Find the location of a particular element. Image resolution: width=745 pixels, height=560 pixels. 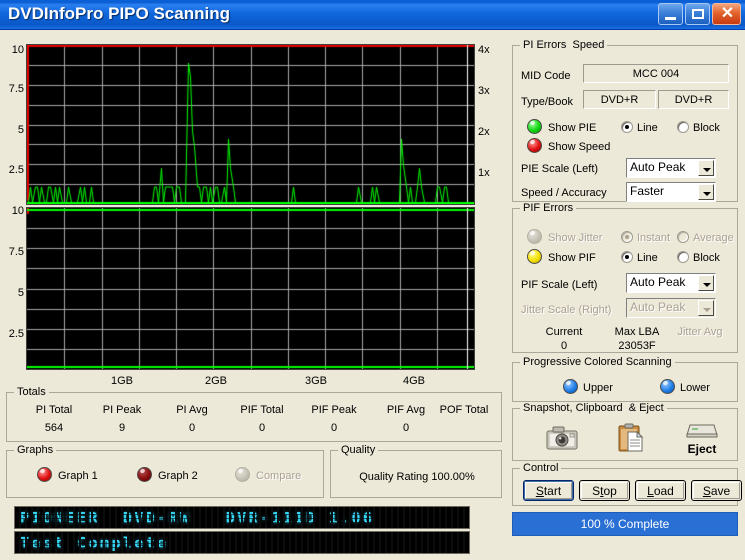

book-field: DVD+R is located at coordinates (693, 99).